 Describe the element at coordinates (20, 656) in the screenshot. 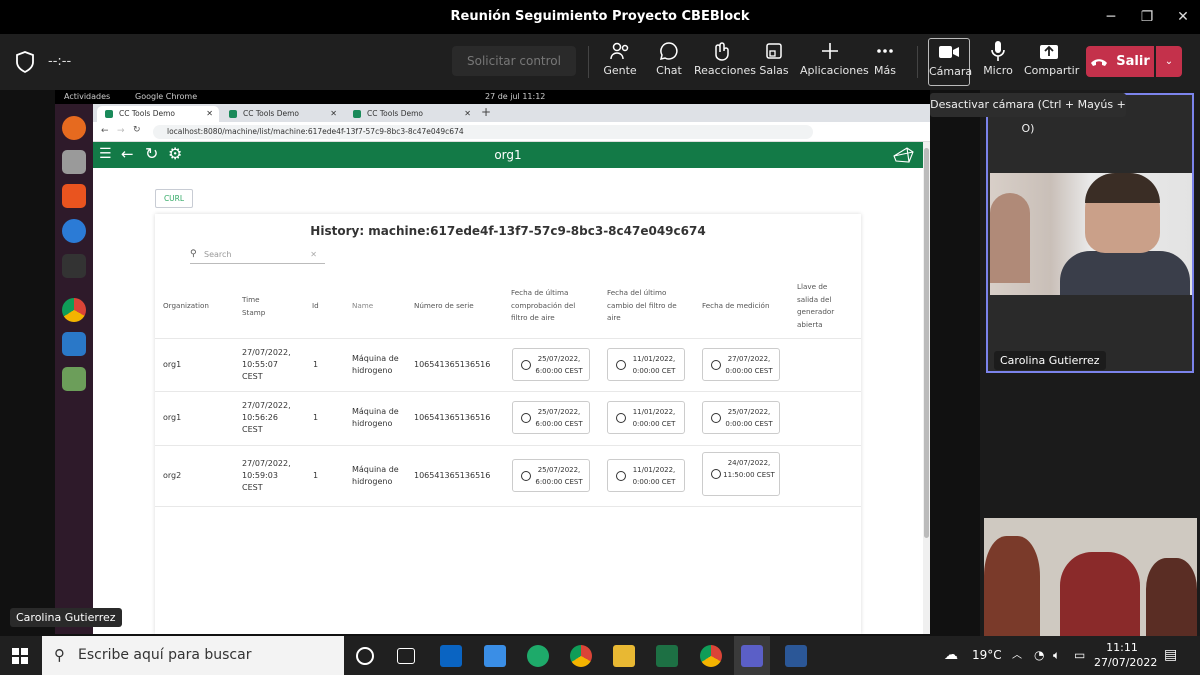

I see `windows-start-icon` at that location.